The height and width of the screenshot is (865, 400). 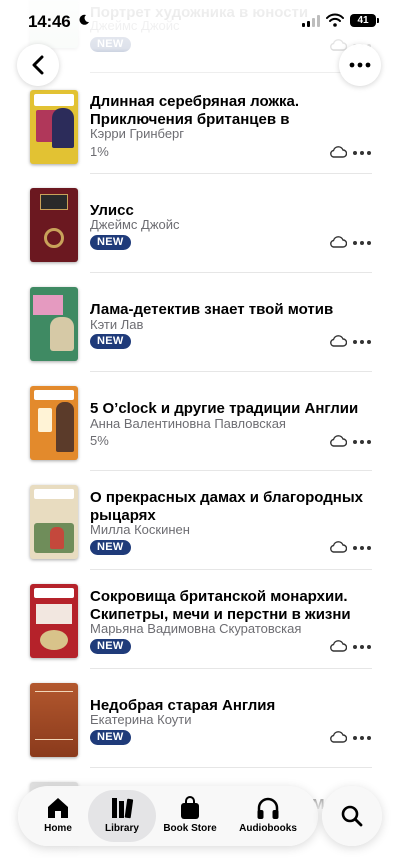 I want to click on tab-label: Library, so click(x=122, y=828).